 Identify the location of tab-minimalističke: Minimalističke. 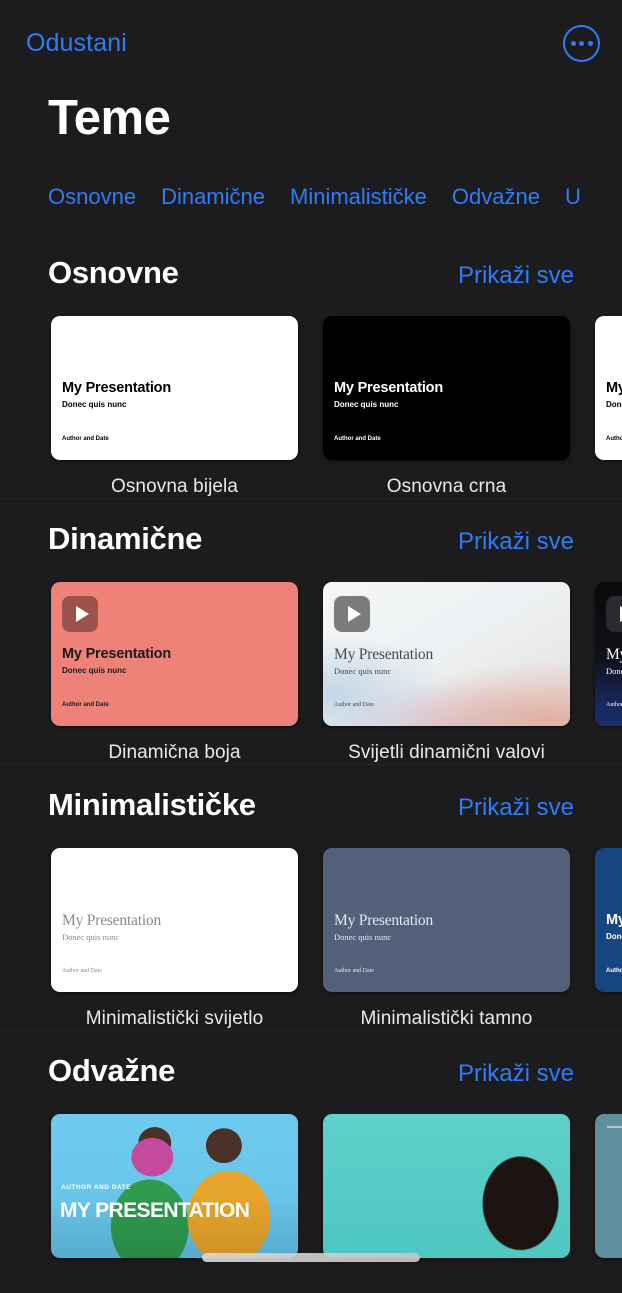
(358, 197).